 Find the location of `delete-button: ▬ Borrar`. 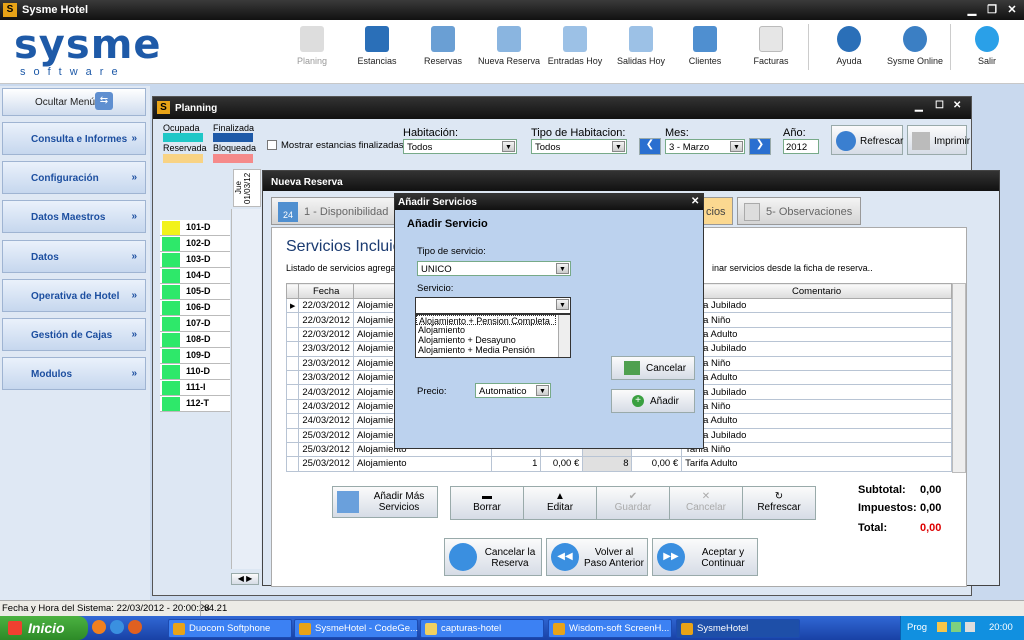

delete-button: ▬ Borrar is located at coordinates (487, 503).